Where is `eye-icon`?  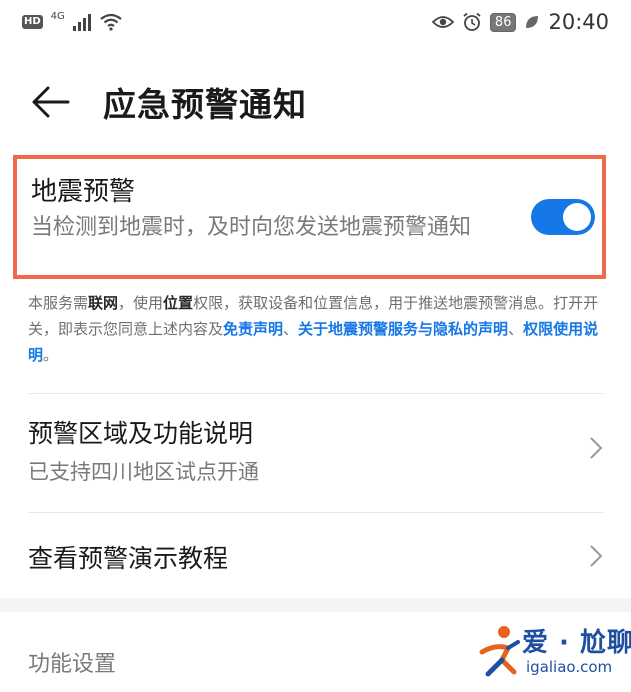
eye-icon is located at coordinates (442, 22).